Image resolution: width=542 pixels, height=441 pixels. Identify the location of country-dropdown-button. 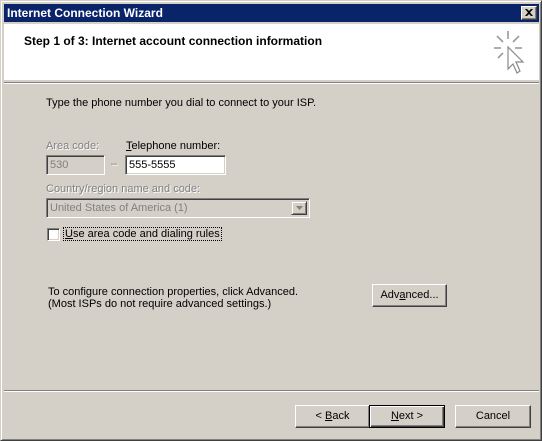
(299, 208).